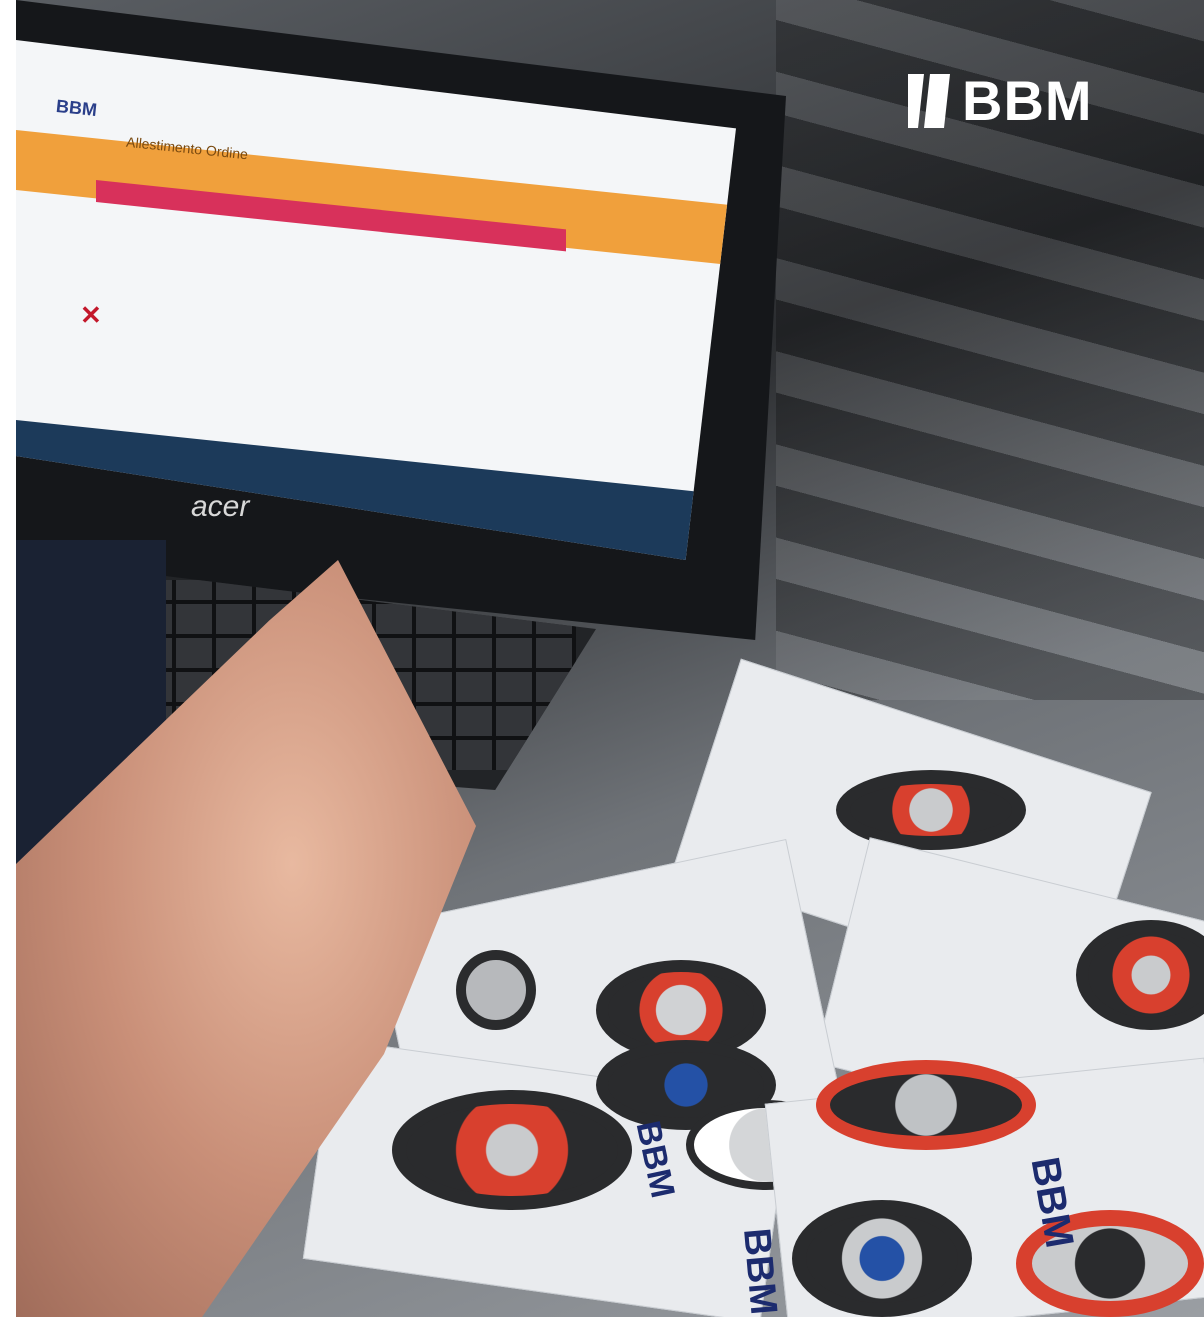 This screenshot has width=1204, height=1317. I want to click on brand-logo: BBM, so click(998, 101).